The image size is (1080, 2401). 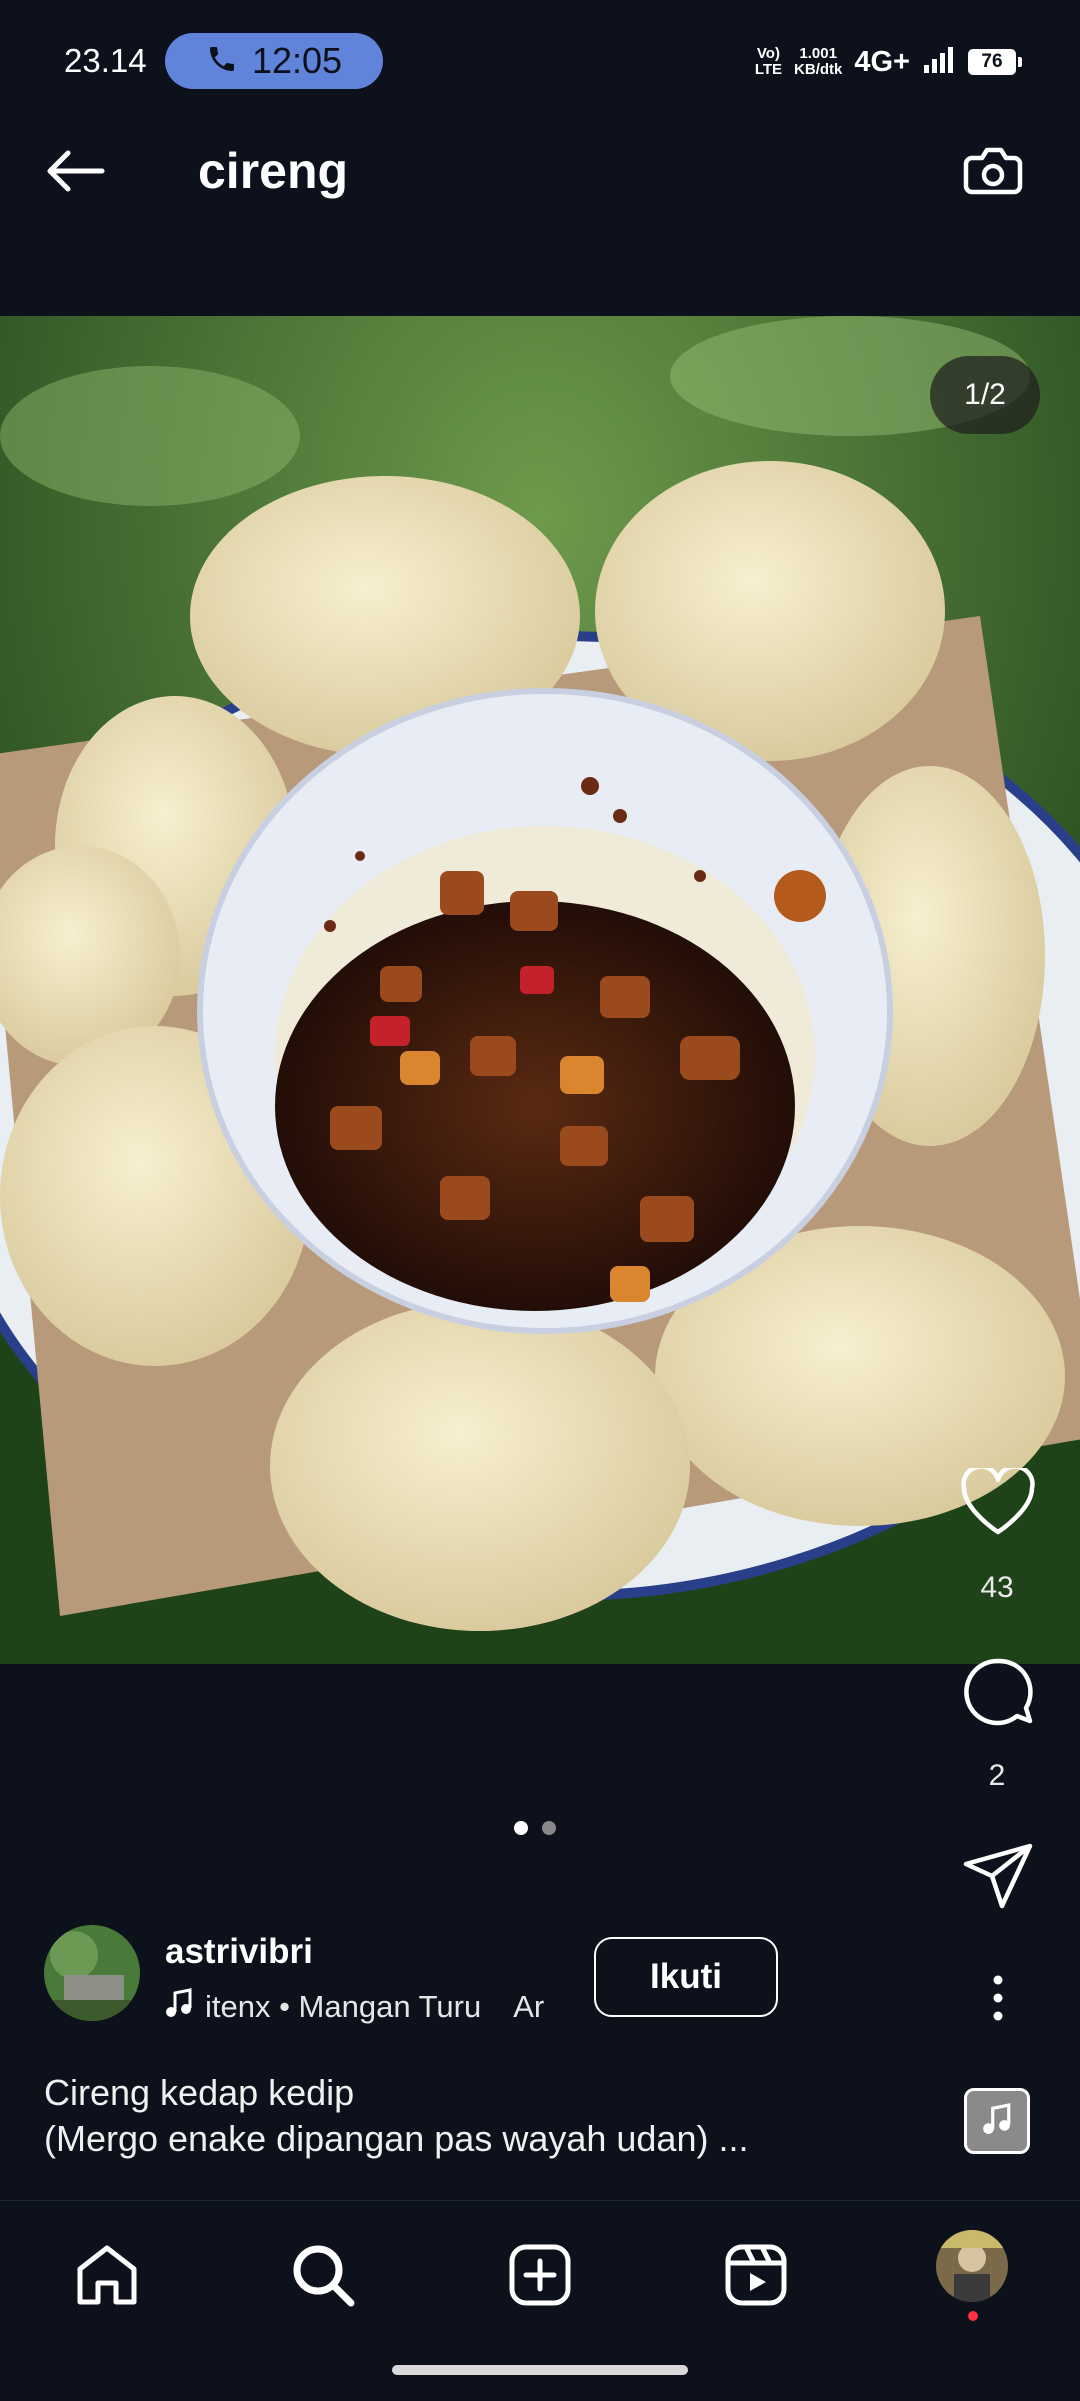 What do you see at coordinates (997, 1775) in the screenshot?
I see `comment-count: 2` at bounding box center [997, 1775].